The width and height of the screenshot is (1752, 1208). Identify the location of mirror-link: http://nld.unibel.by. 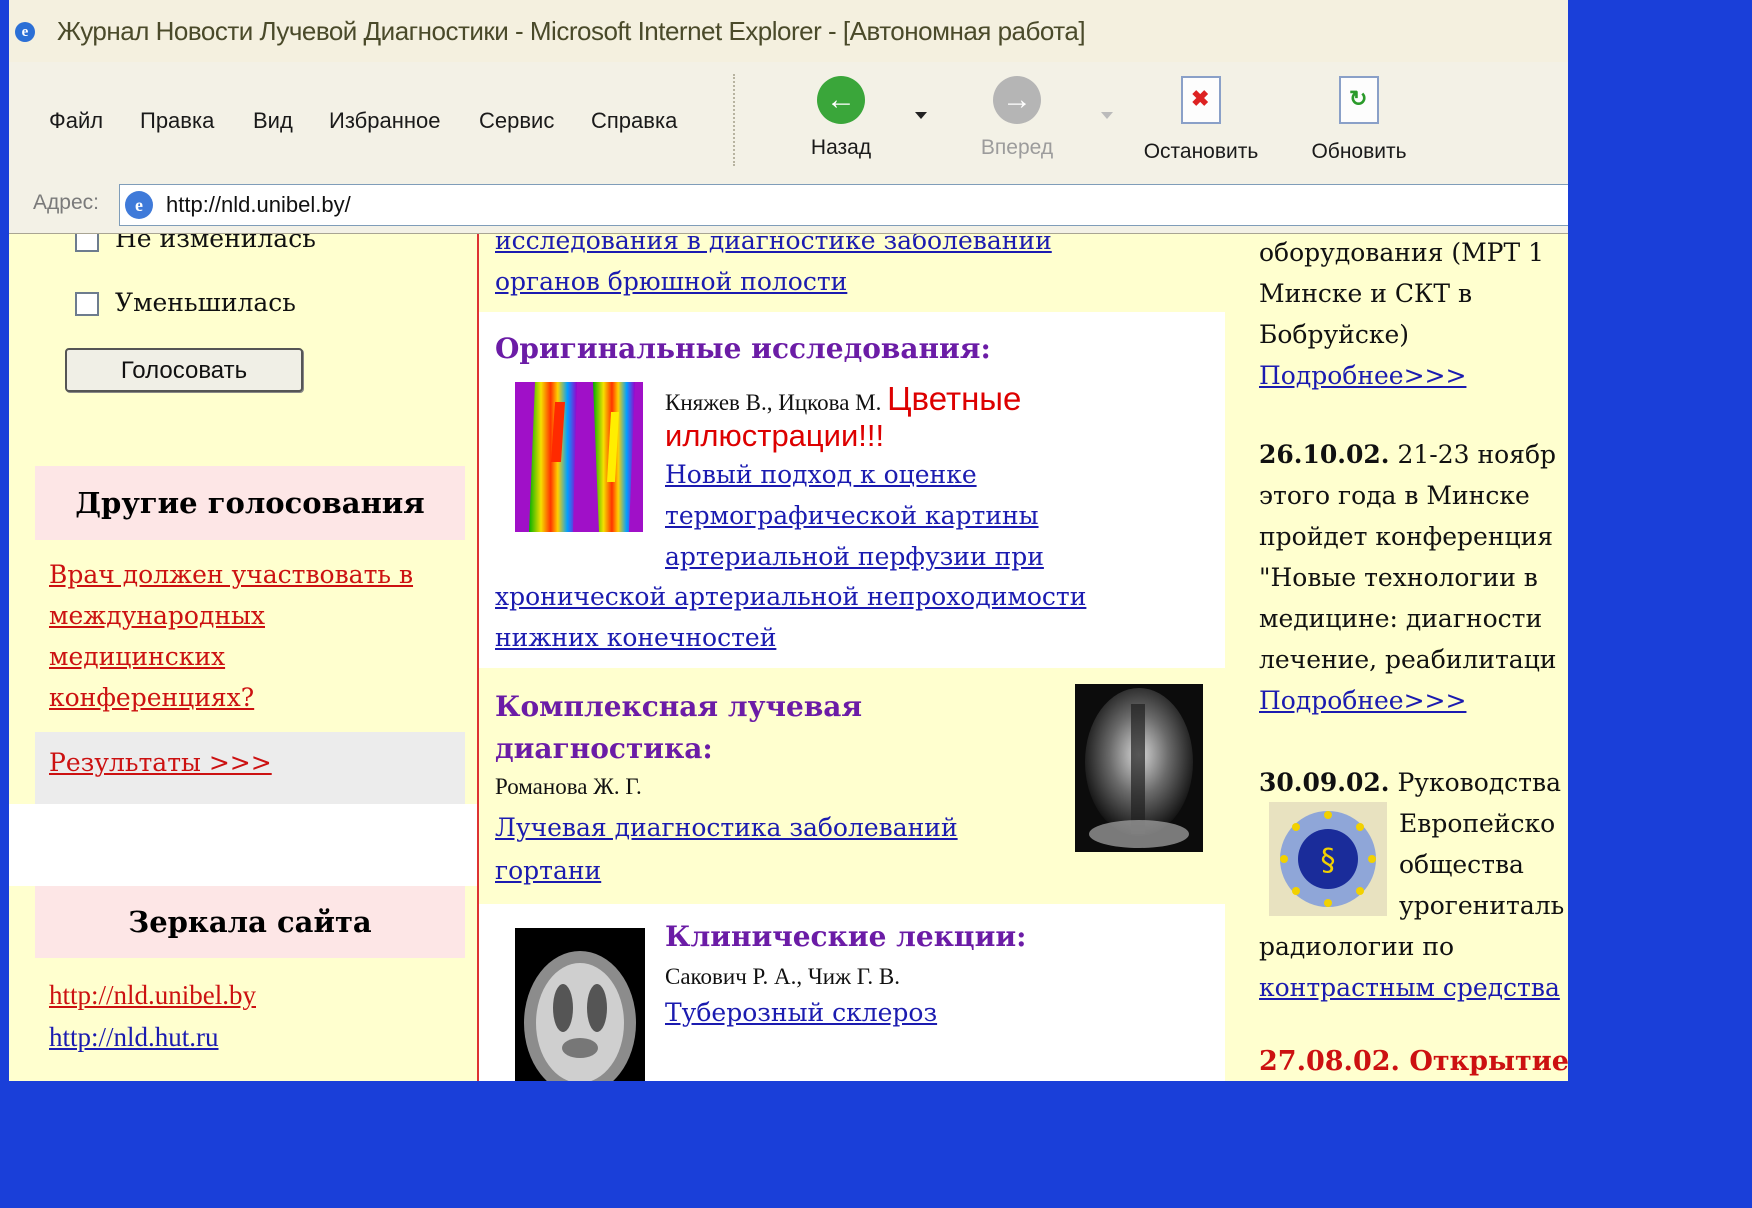
(152, 995).